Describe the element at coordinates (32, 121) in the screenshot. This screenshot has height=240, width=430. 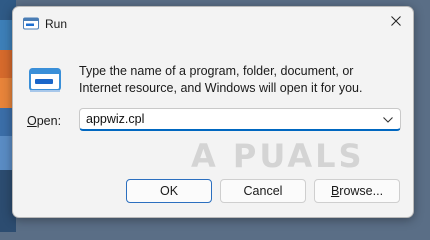
I see `open-label-accelerator: O` at that location.